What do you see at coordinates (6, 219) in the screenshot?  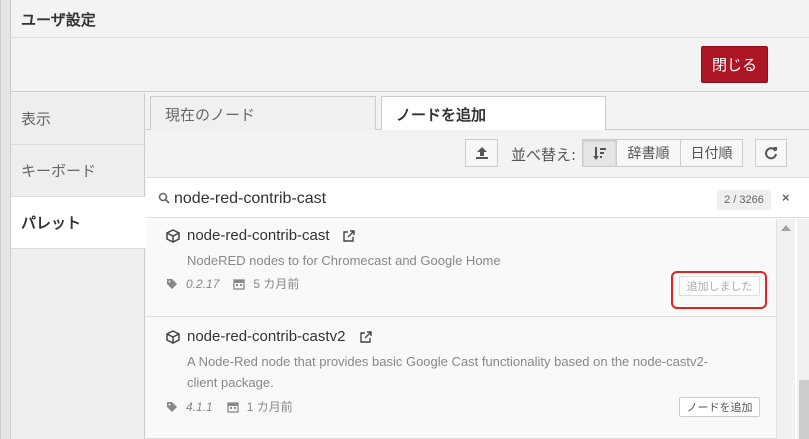 I see `outer-left-edge` at bounding box center [6, 219].